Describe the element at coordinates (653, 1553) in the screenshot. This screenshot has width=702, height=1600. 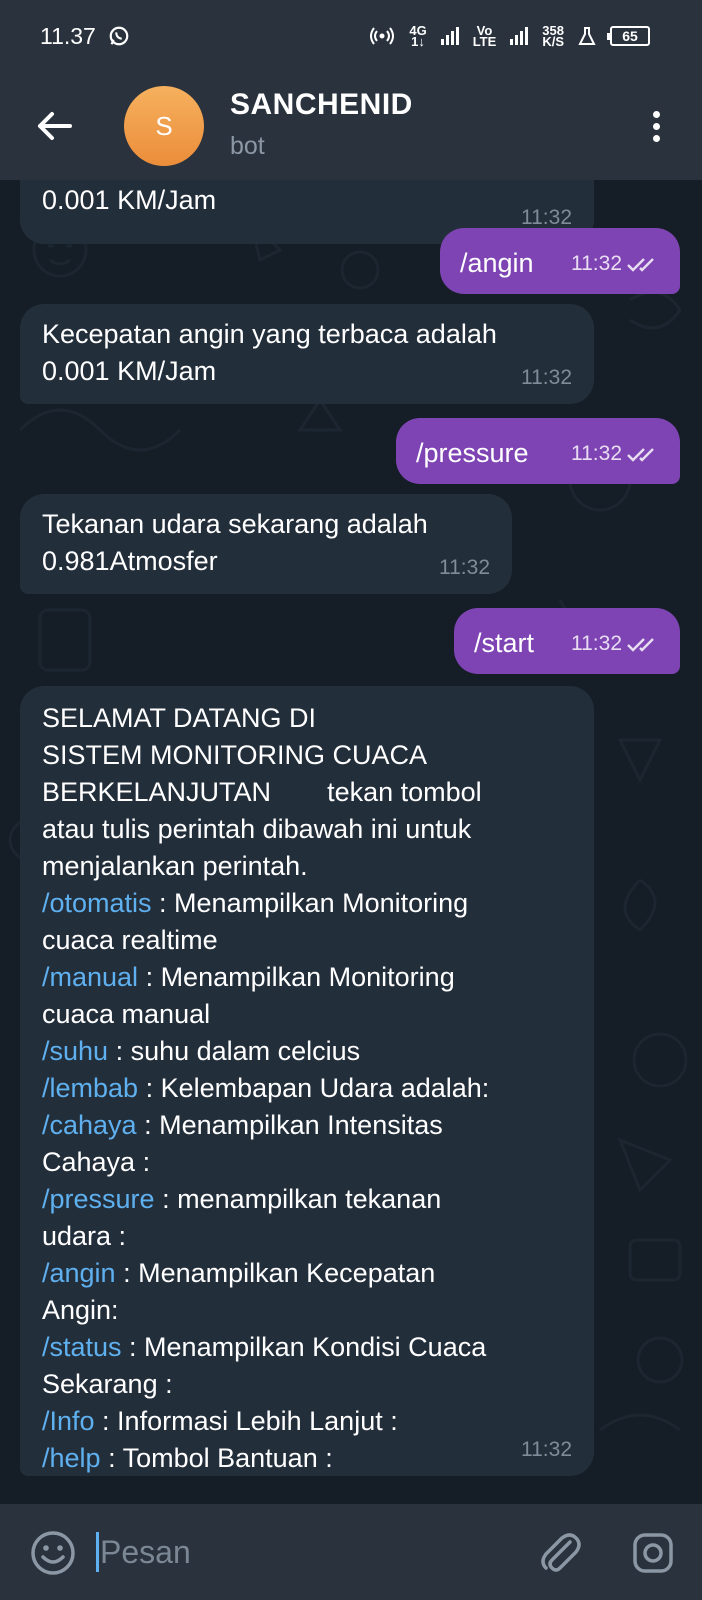
I see `camera-icon` at that location.